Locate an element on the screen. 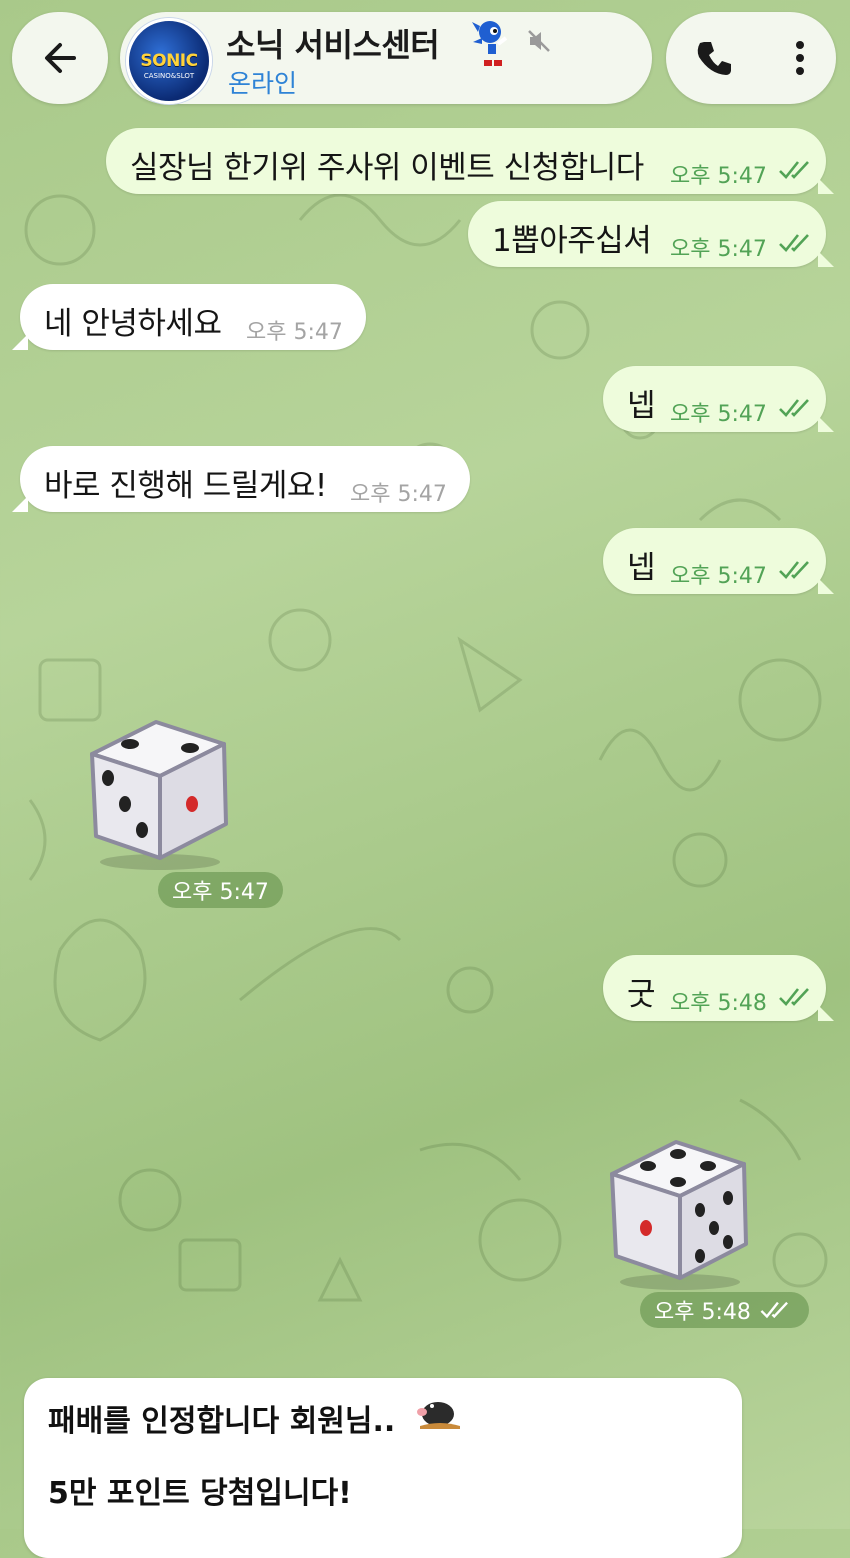 The height and width of the screenshot is (1558, 850). back-button is located at coordinates (60, 58).